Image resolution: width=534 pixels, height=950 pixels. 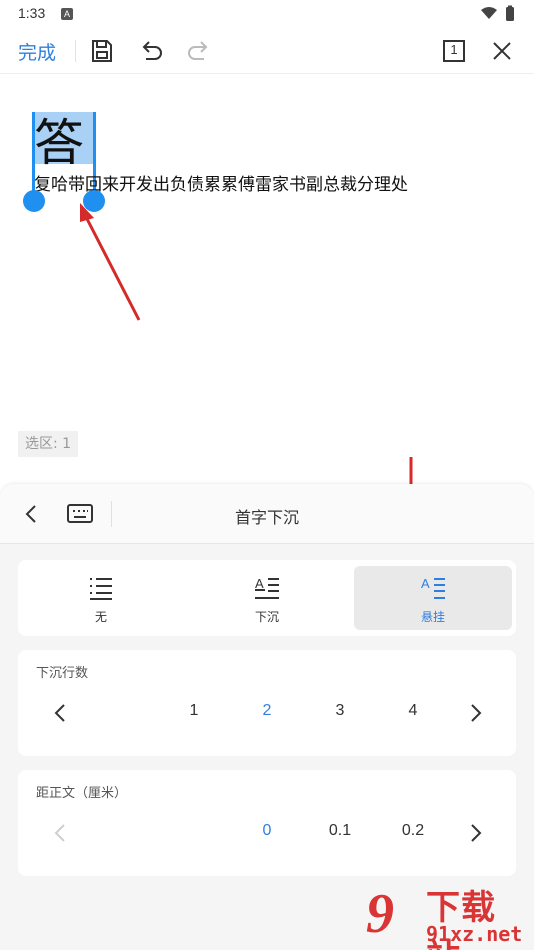 I want to click on lines-option-1: 1, so click(x=194, y=711).